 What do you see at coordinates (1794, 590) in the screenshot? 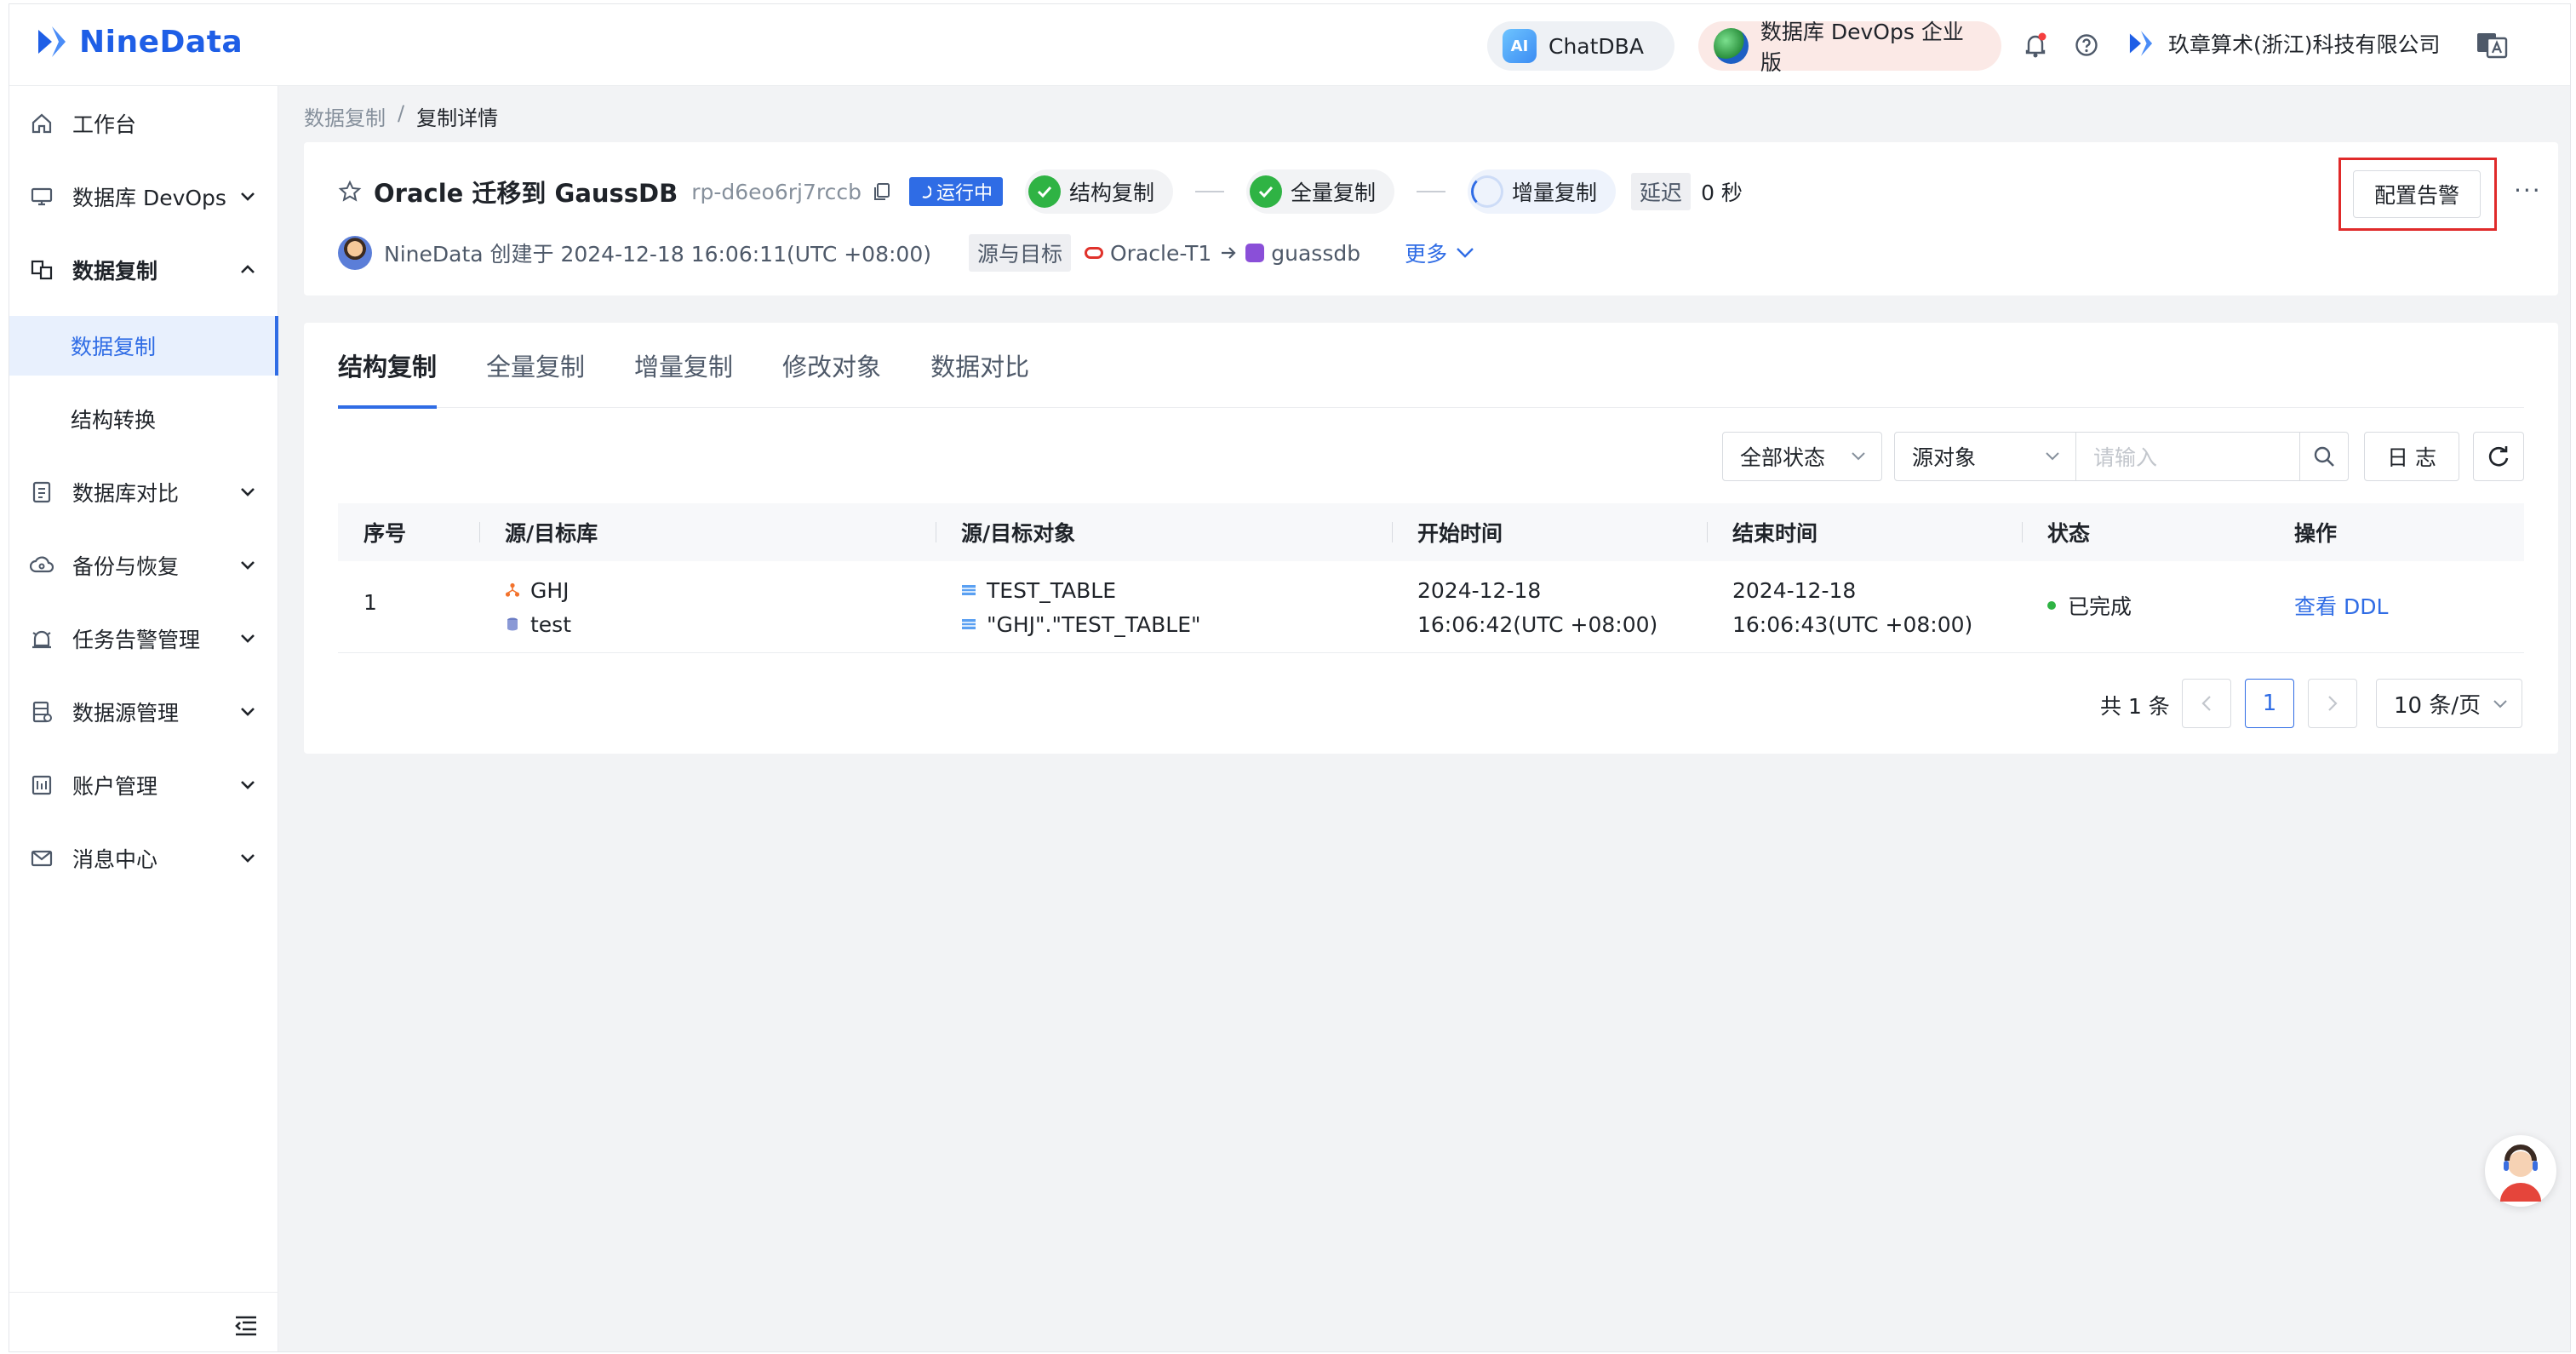
I see `end-date: 2024-12-18` at bounding box center [1794, 590].